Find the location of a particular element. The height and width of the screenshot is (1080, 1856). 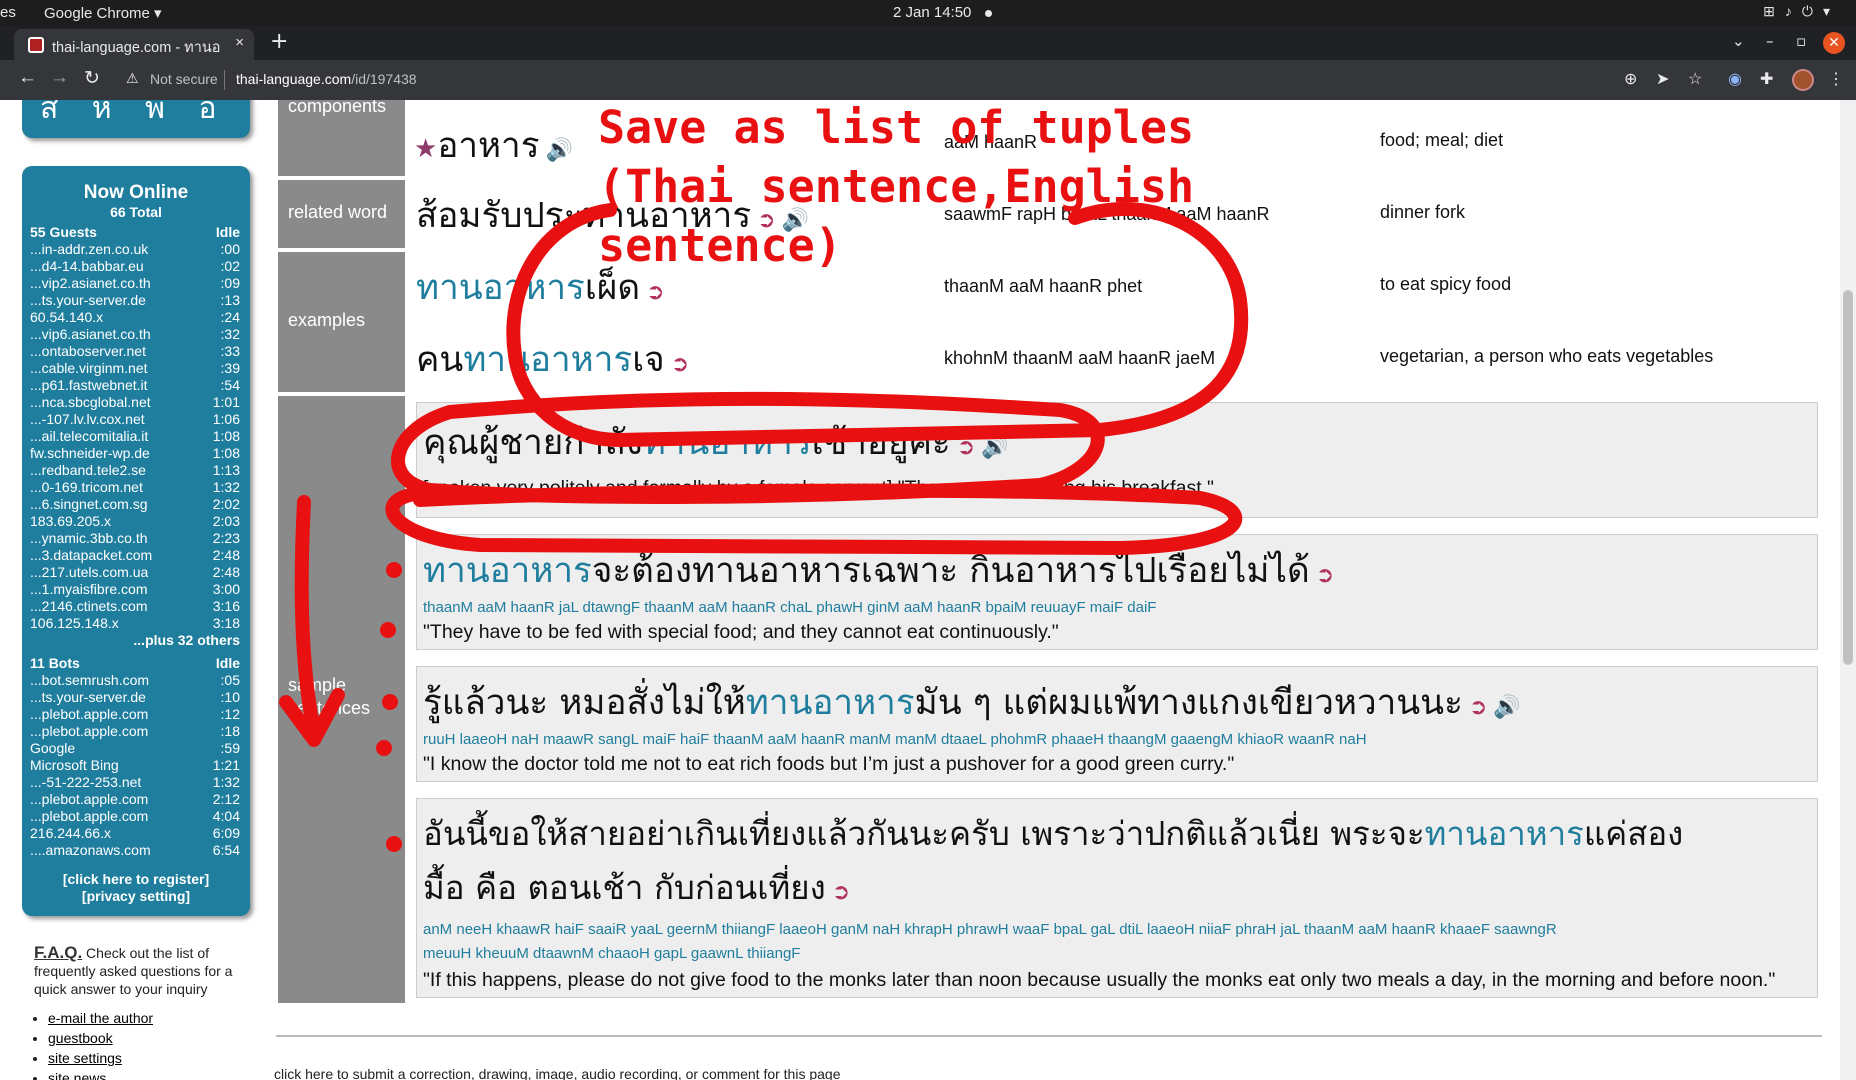

online-host: ...-107.lv.lv.cox.net is located at coordinates (87, 419).